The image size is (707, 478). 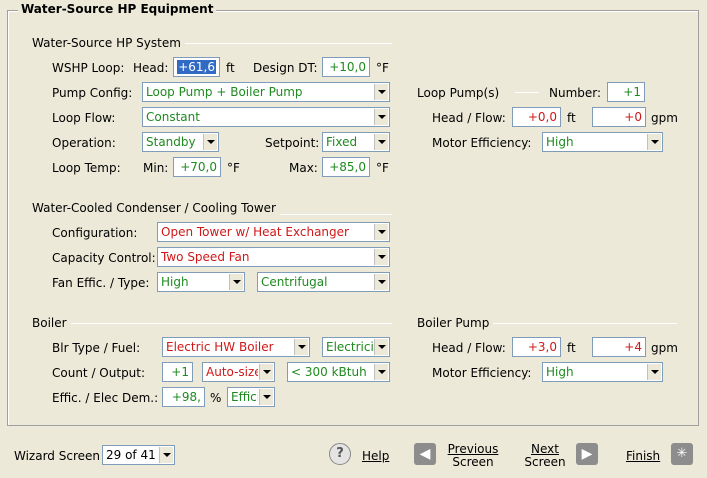 I want to click on loop-pump-flow-input: +0, so click(x=619, y=117).